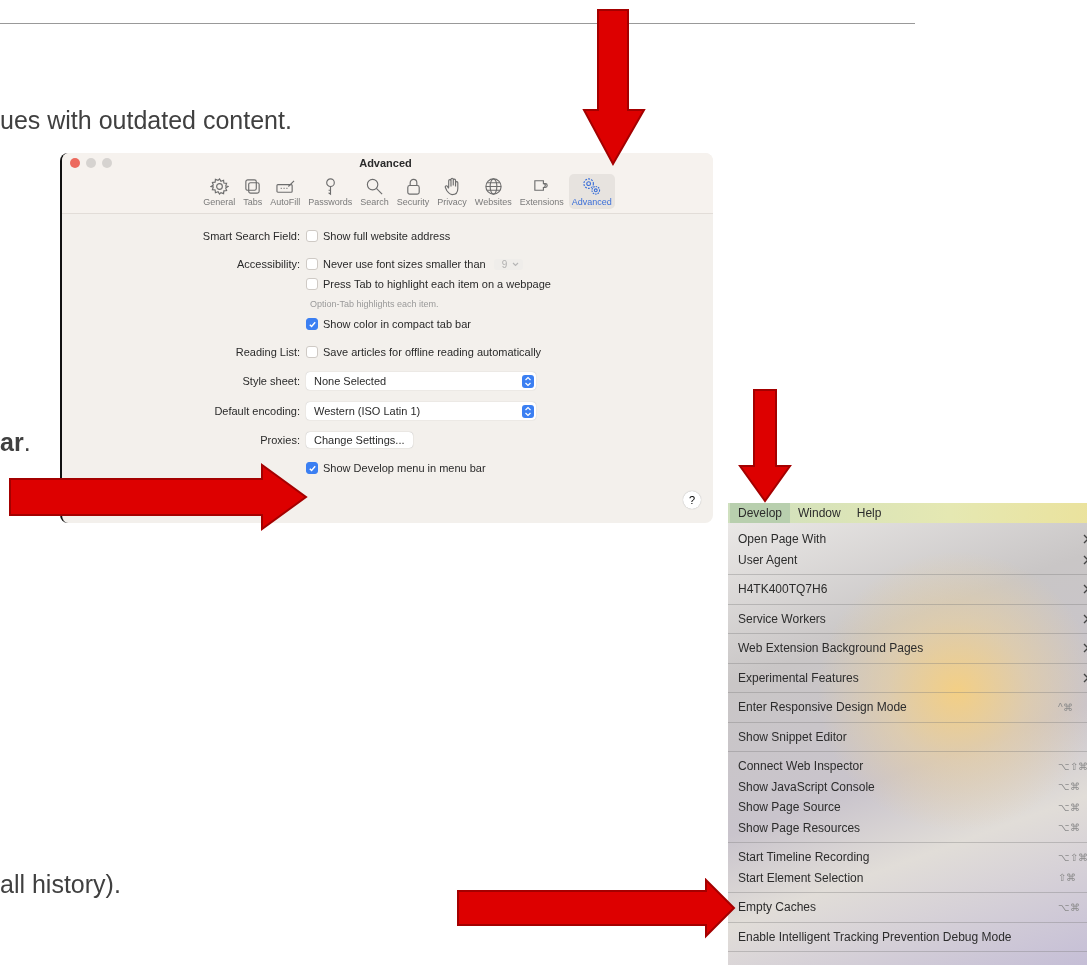 The height and width of the screenshot is (965, 1087). What do you see at coordinates (397, 324) in the screenshot?
I see `checkbox-label: Show color in compact tab bar` at bounding box center [397, 324].